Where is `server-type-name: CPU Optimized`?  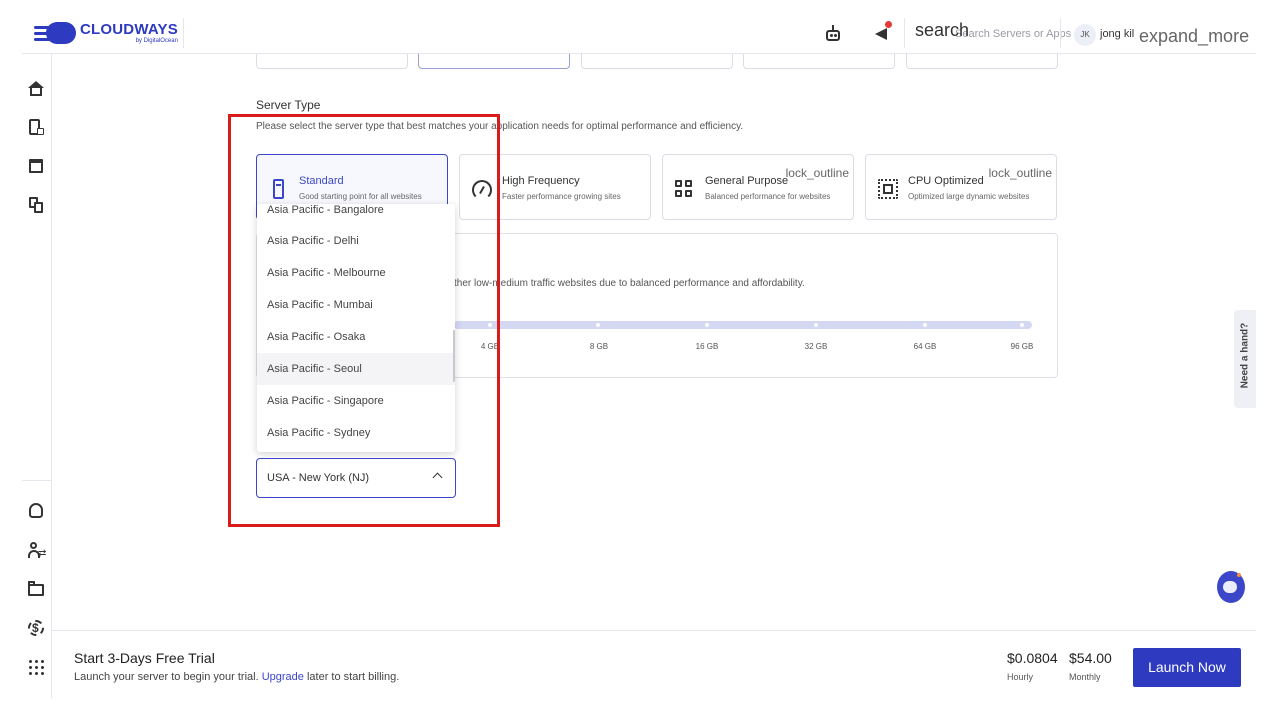
server-type-name: CPU Optimized is located at coordinates (946, 181).